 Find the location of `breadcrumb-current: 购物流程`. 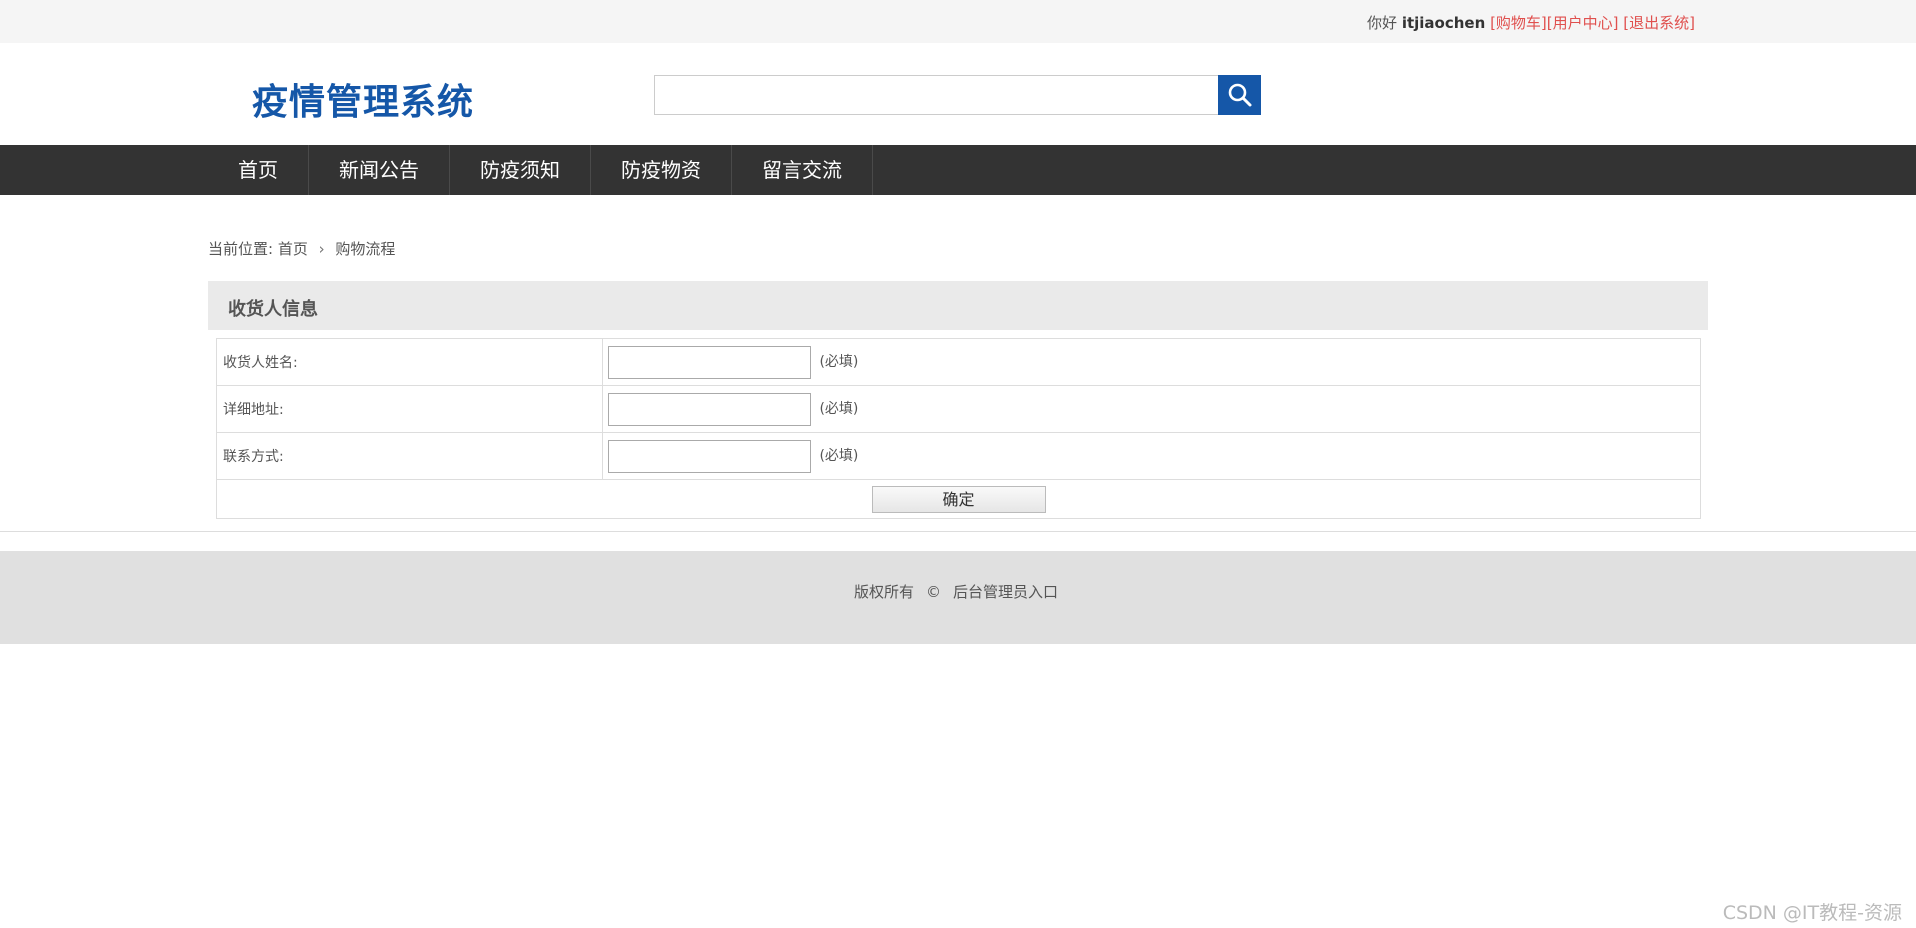

breadcrumb-current: 购物流程 is located at coordinates (365, 249).